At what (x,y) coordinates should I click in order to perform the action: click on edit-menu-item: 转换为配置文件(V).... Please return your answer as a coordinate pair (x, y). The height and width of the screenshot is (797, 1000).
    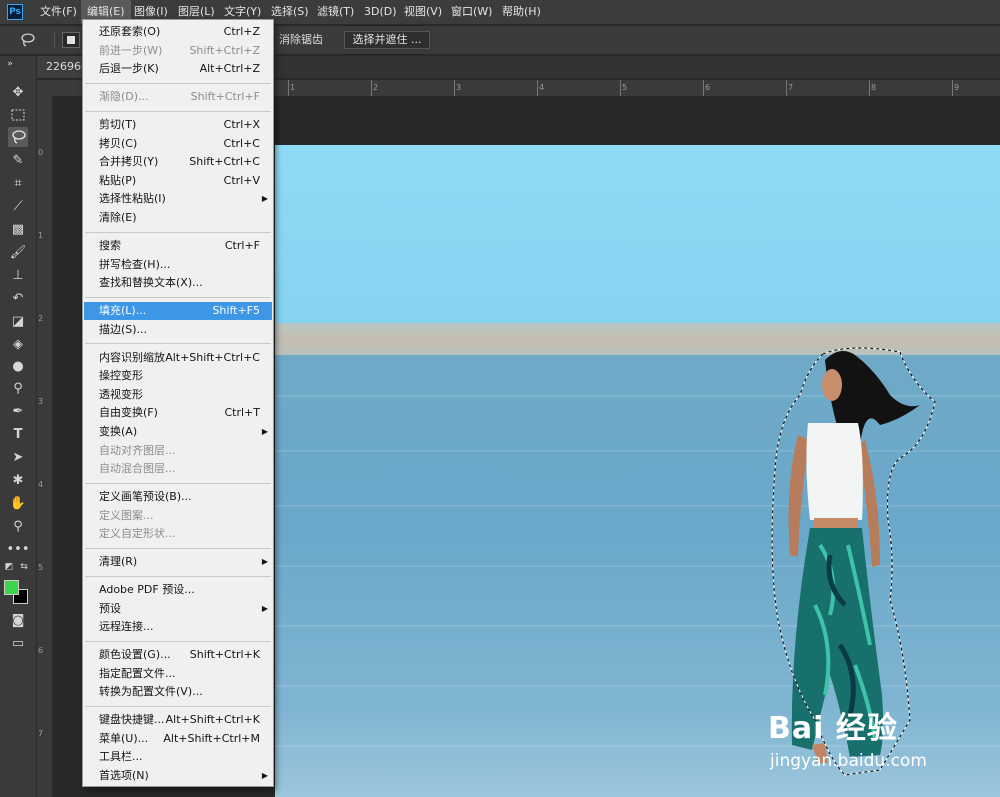
    Looking at the image, I should click on (178, 692).